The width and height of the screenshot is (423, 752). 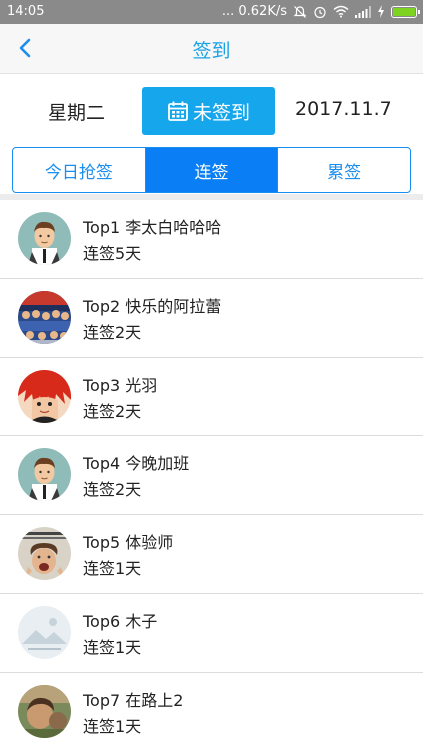 I want to click on mute-icon, so click(x=300, y=11).